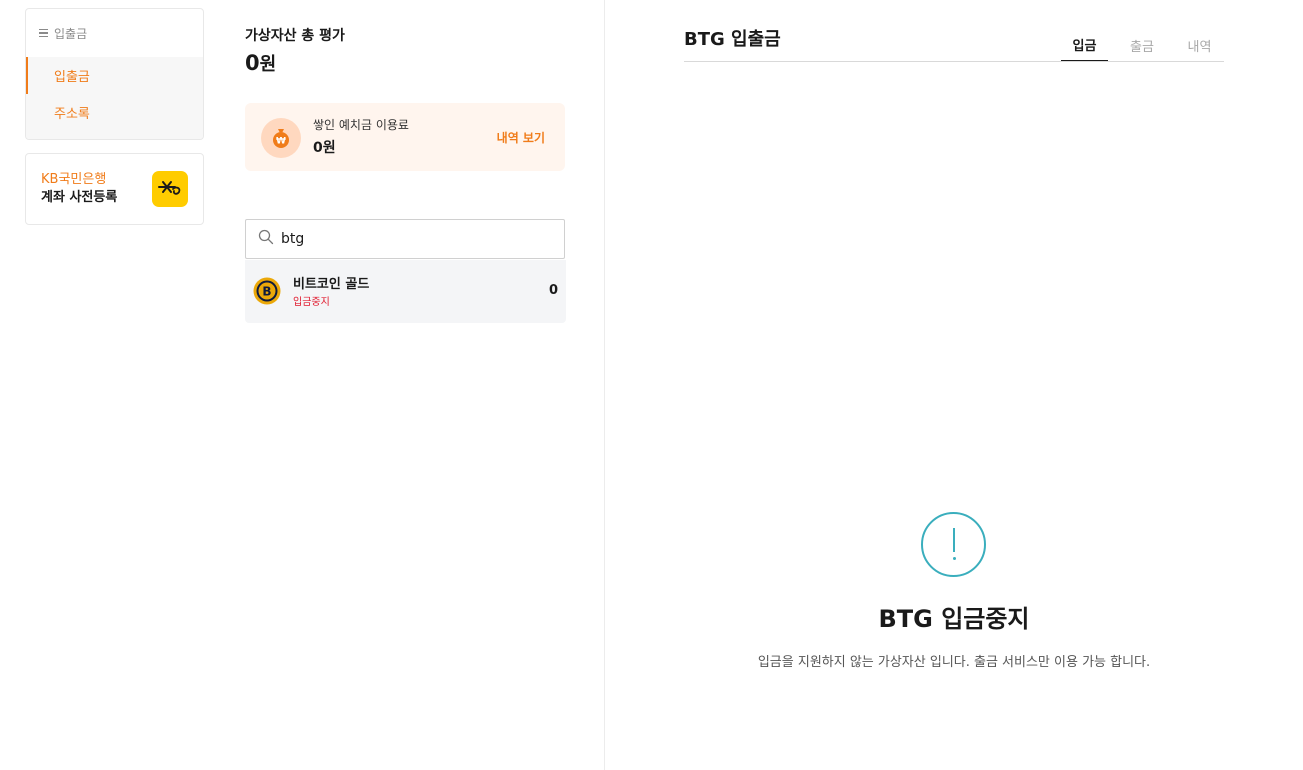  I want to click on total-asset-number: 0, so click(252, 63).